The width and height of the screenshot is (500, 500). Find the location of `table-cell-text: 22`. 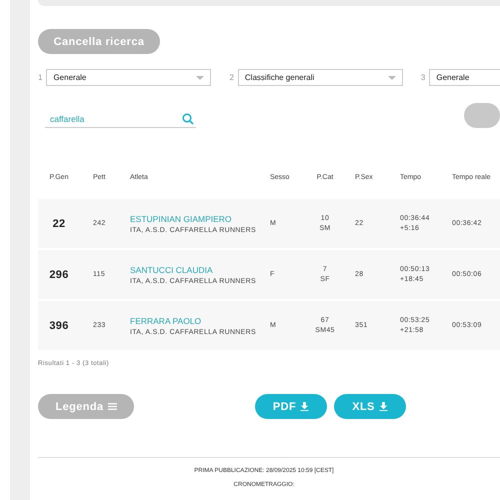

table-cell-text: 22 is located at coordinates (59, 224).